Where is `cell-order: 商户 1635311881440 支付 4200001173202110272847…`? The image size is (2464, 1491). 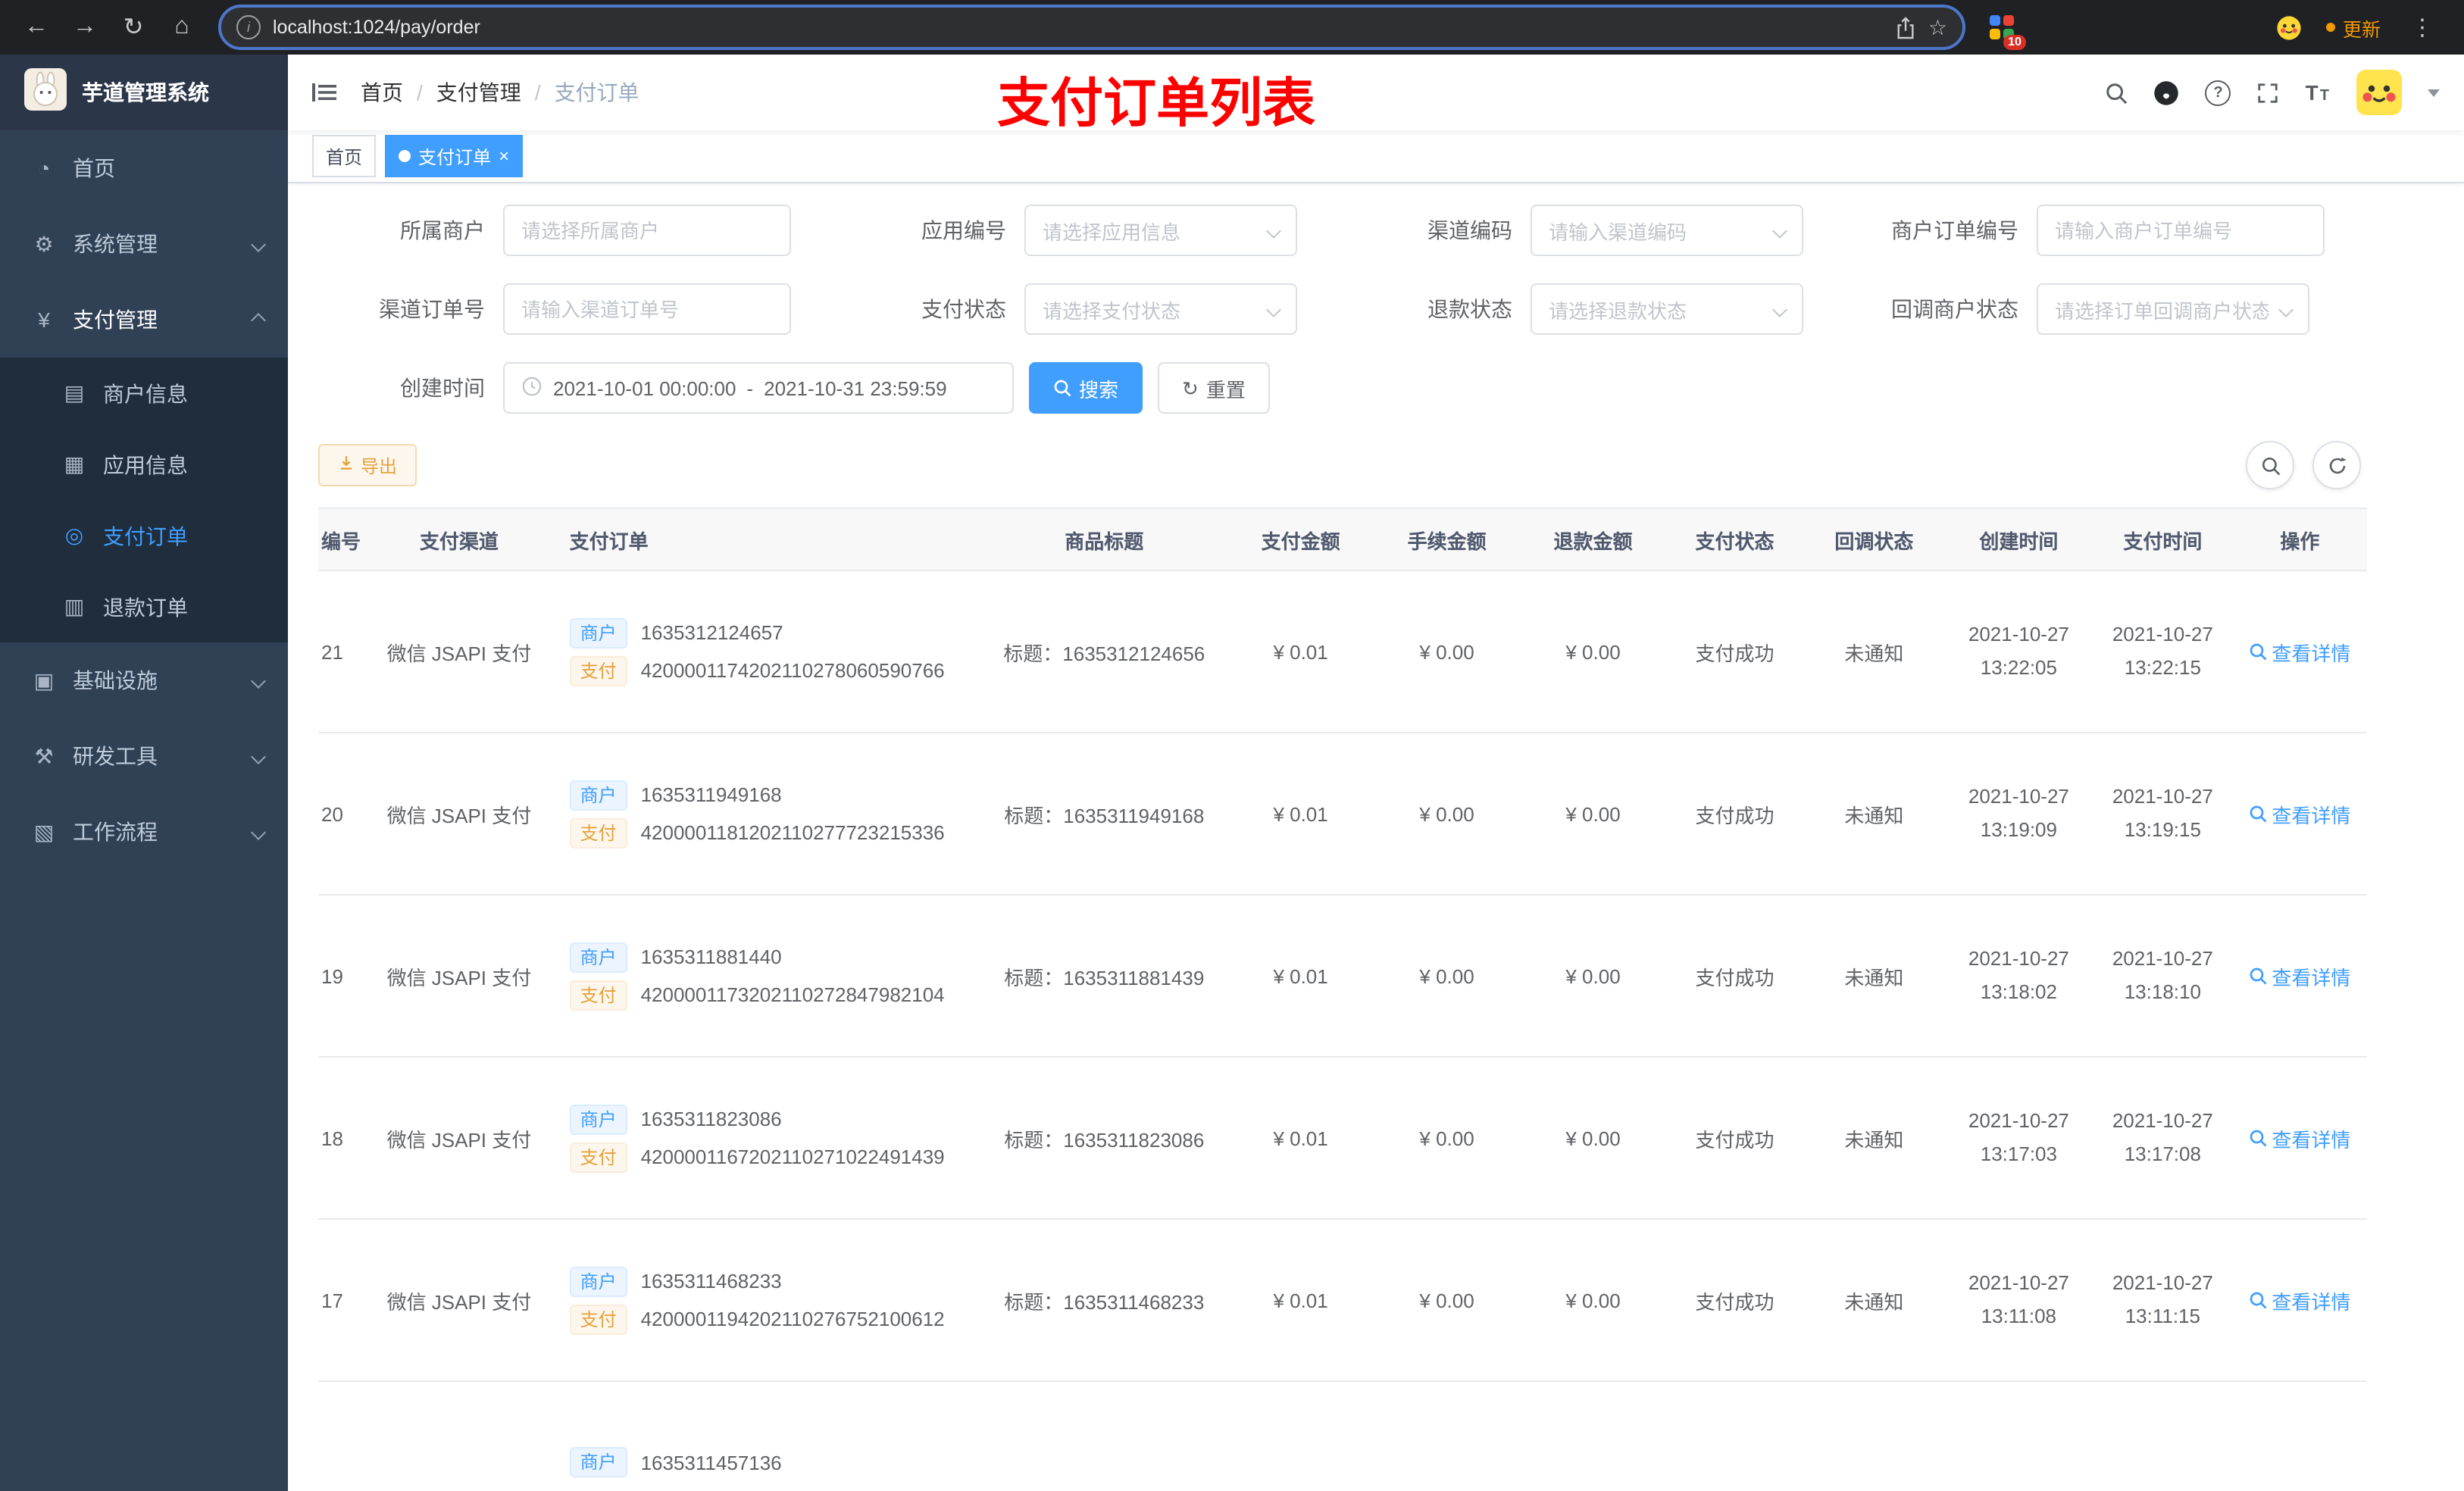 cell-order: 商户 1635311881440 支付 4200001173202110272847… is located at coordinates (767, 976).